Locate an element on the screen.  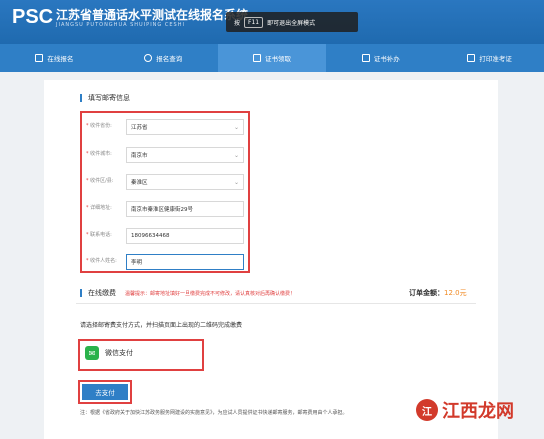
phone-input: 18096634468 is located at coordinates (185, 236).